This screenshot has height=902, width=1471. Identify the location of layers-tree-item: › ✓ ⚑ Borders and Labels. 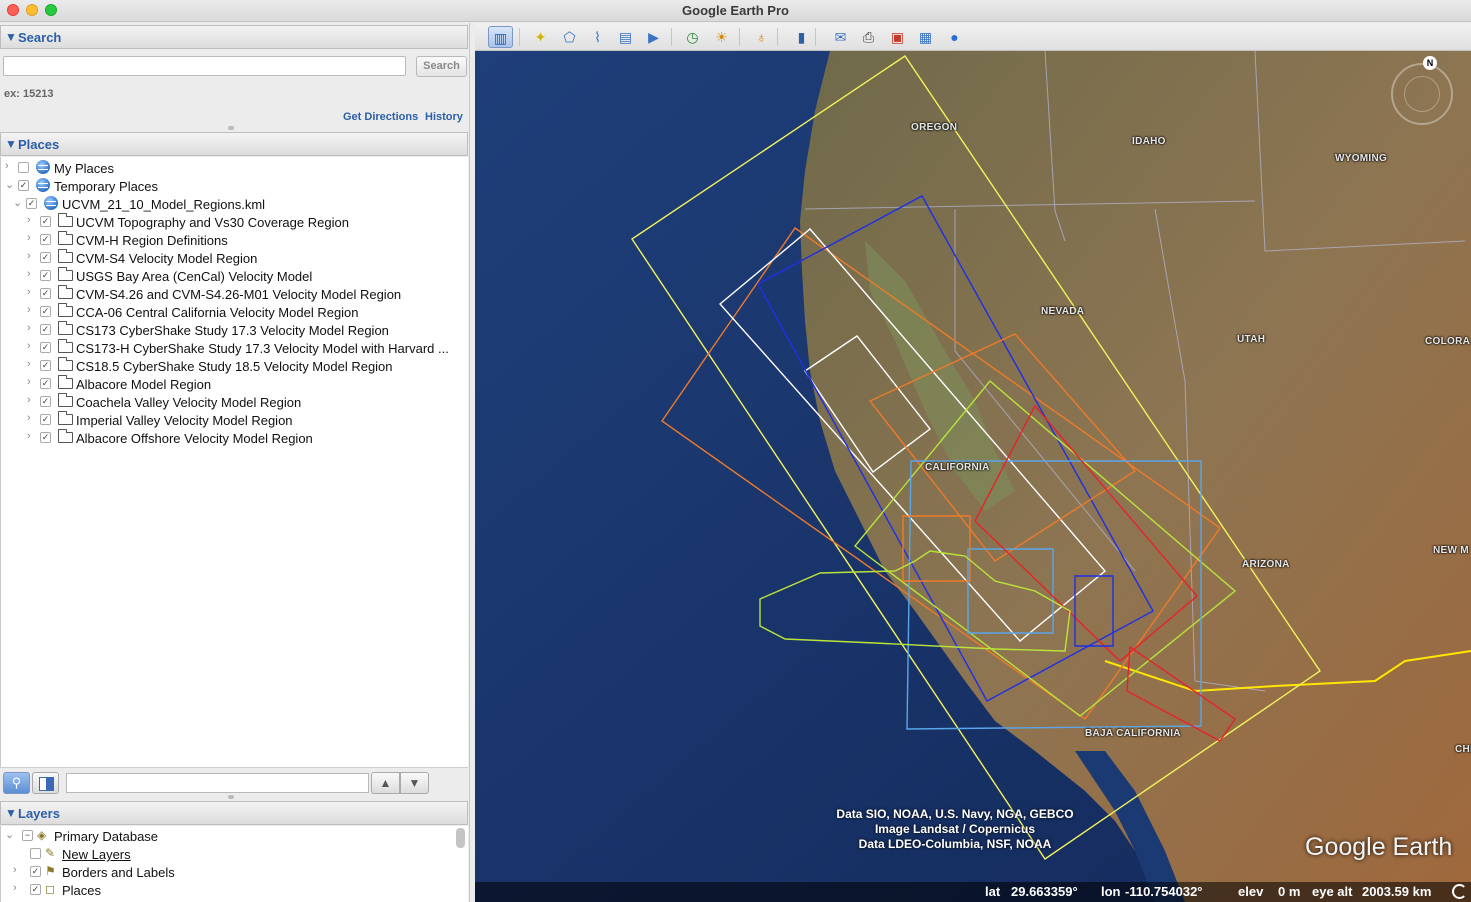
(226, 872).